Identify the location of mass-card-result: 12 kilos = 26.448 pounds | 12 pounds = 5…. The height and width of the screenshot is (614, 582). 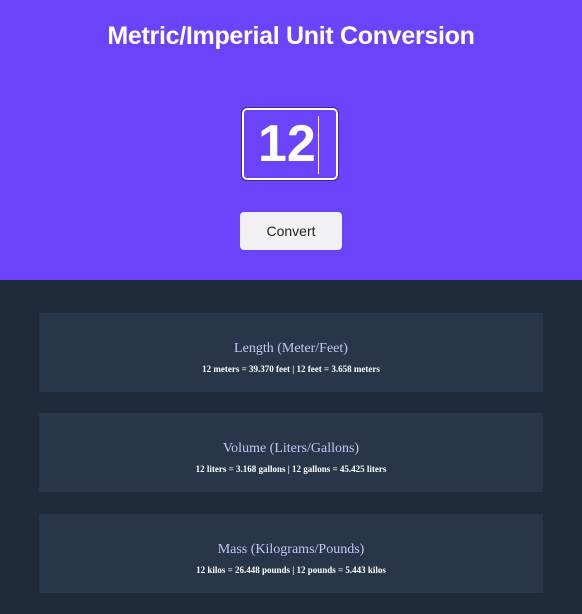
(291, 570).